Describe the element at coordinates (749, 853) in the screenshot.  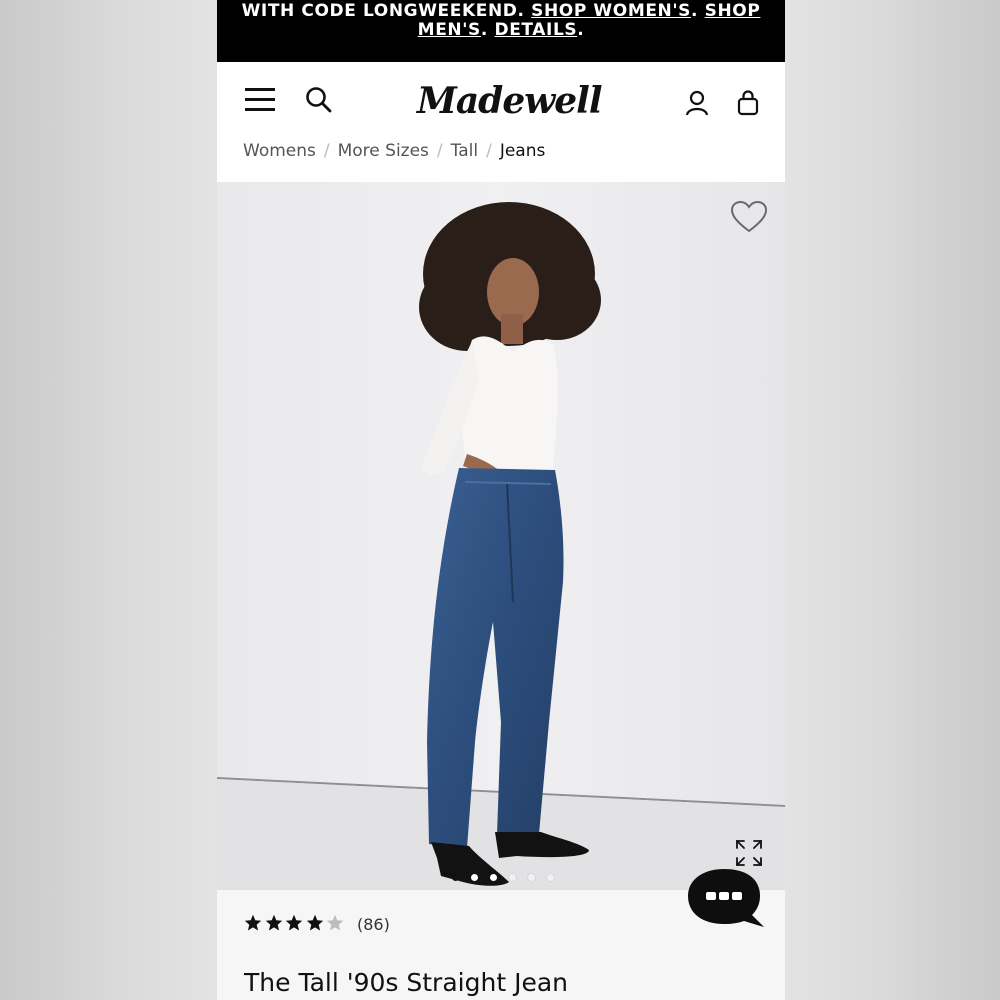
I see `expand-icon` at that location.